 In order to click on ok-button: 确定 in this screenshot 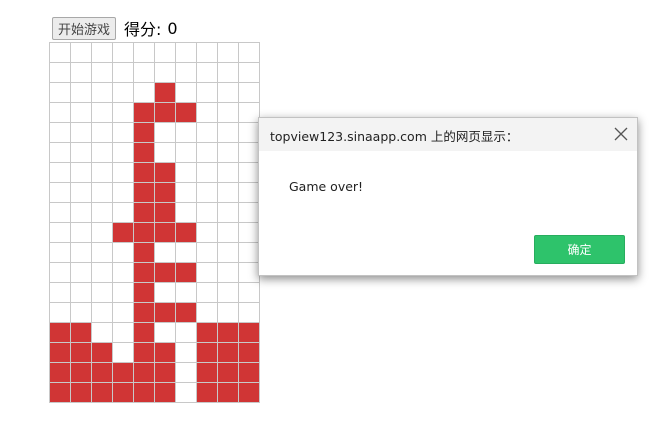, I will do `click(579, 249)`.